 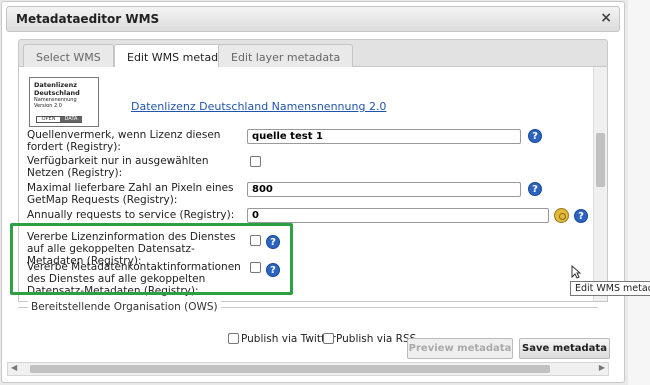 I want to click on open-data-badge: OPEN DATA, so click(x=59, y=119).